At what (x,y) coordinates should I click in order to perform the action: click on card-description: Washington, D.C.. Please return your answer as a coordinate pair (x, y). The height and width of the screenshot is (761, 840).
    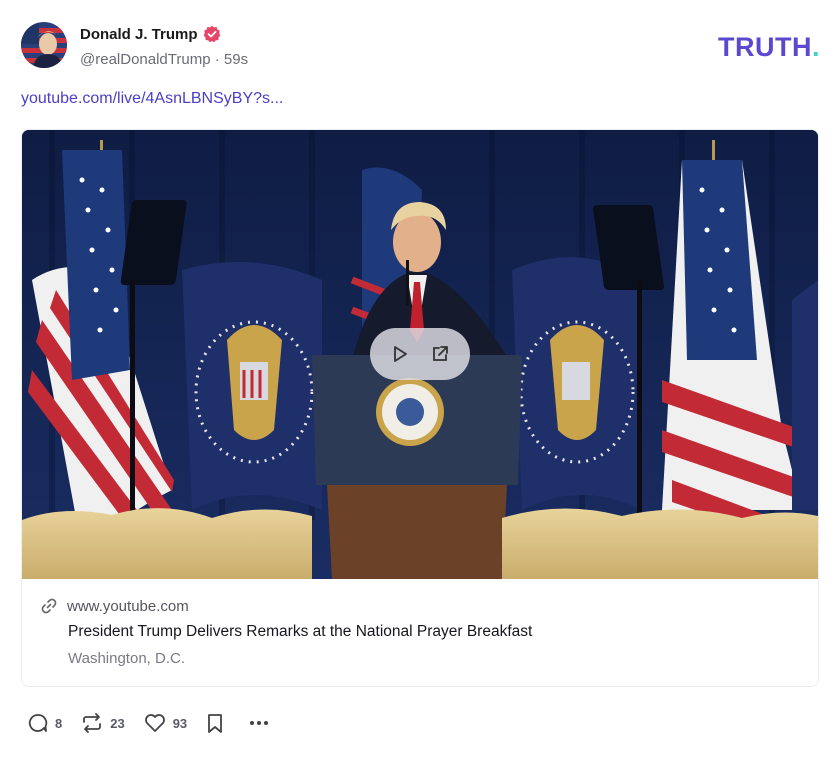
    Looking at the image, I should click on (126, 658).